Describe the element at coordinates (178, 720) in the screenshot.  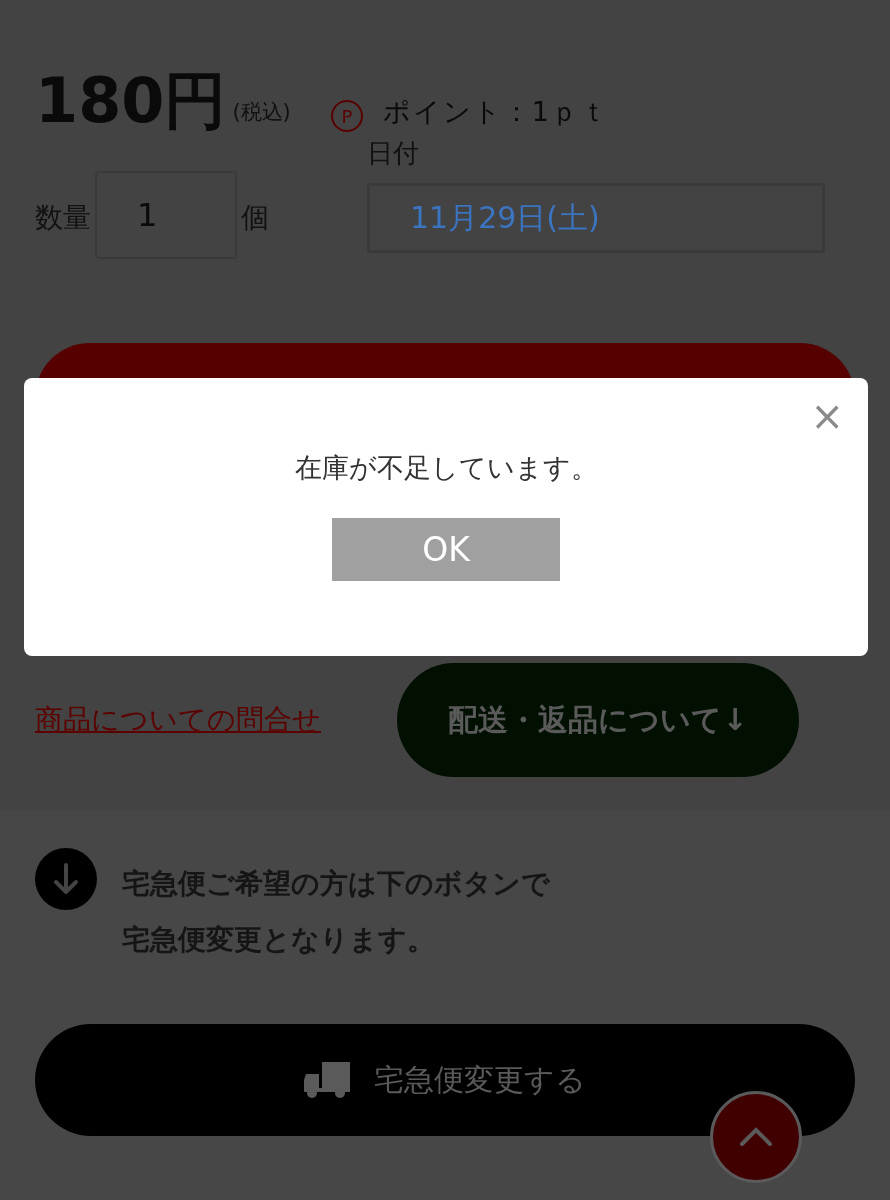
I see `inquiry-link: 商品についての問合せ` at that location.